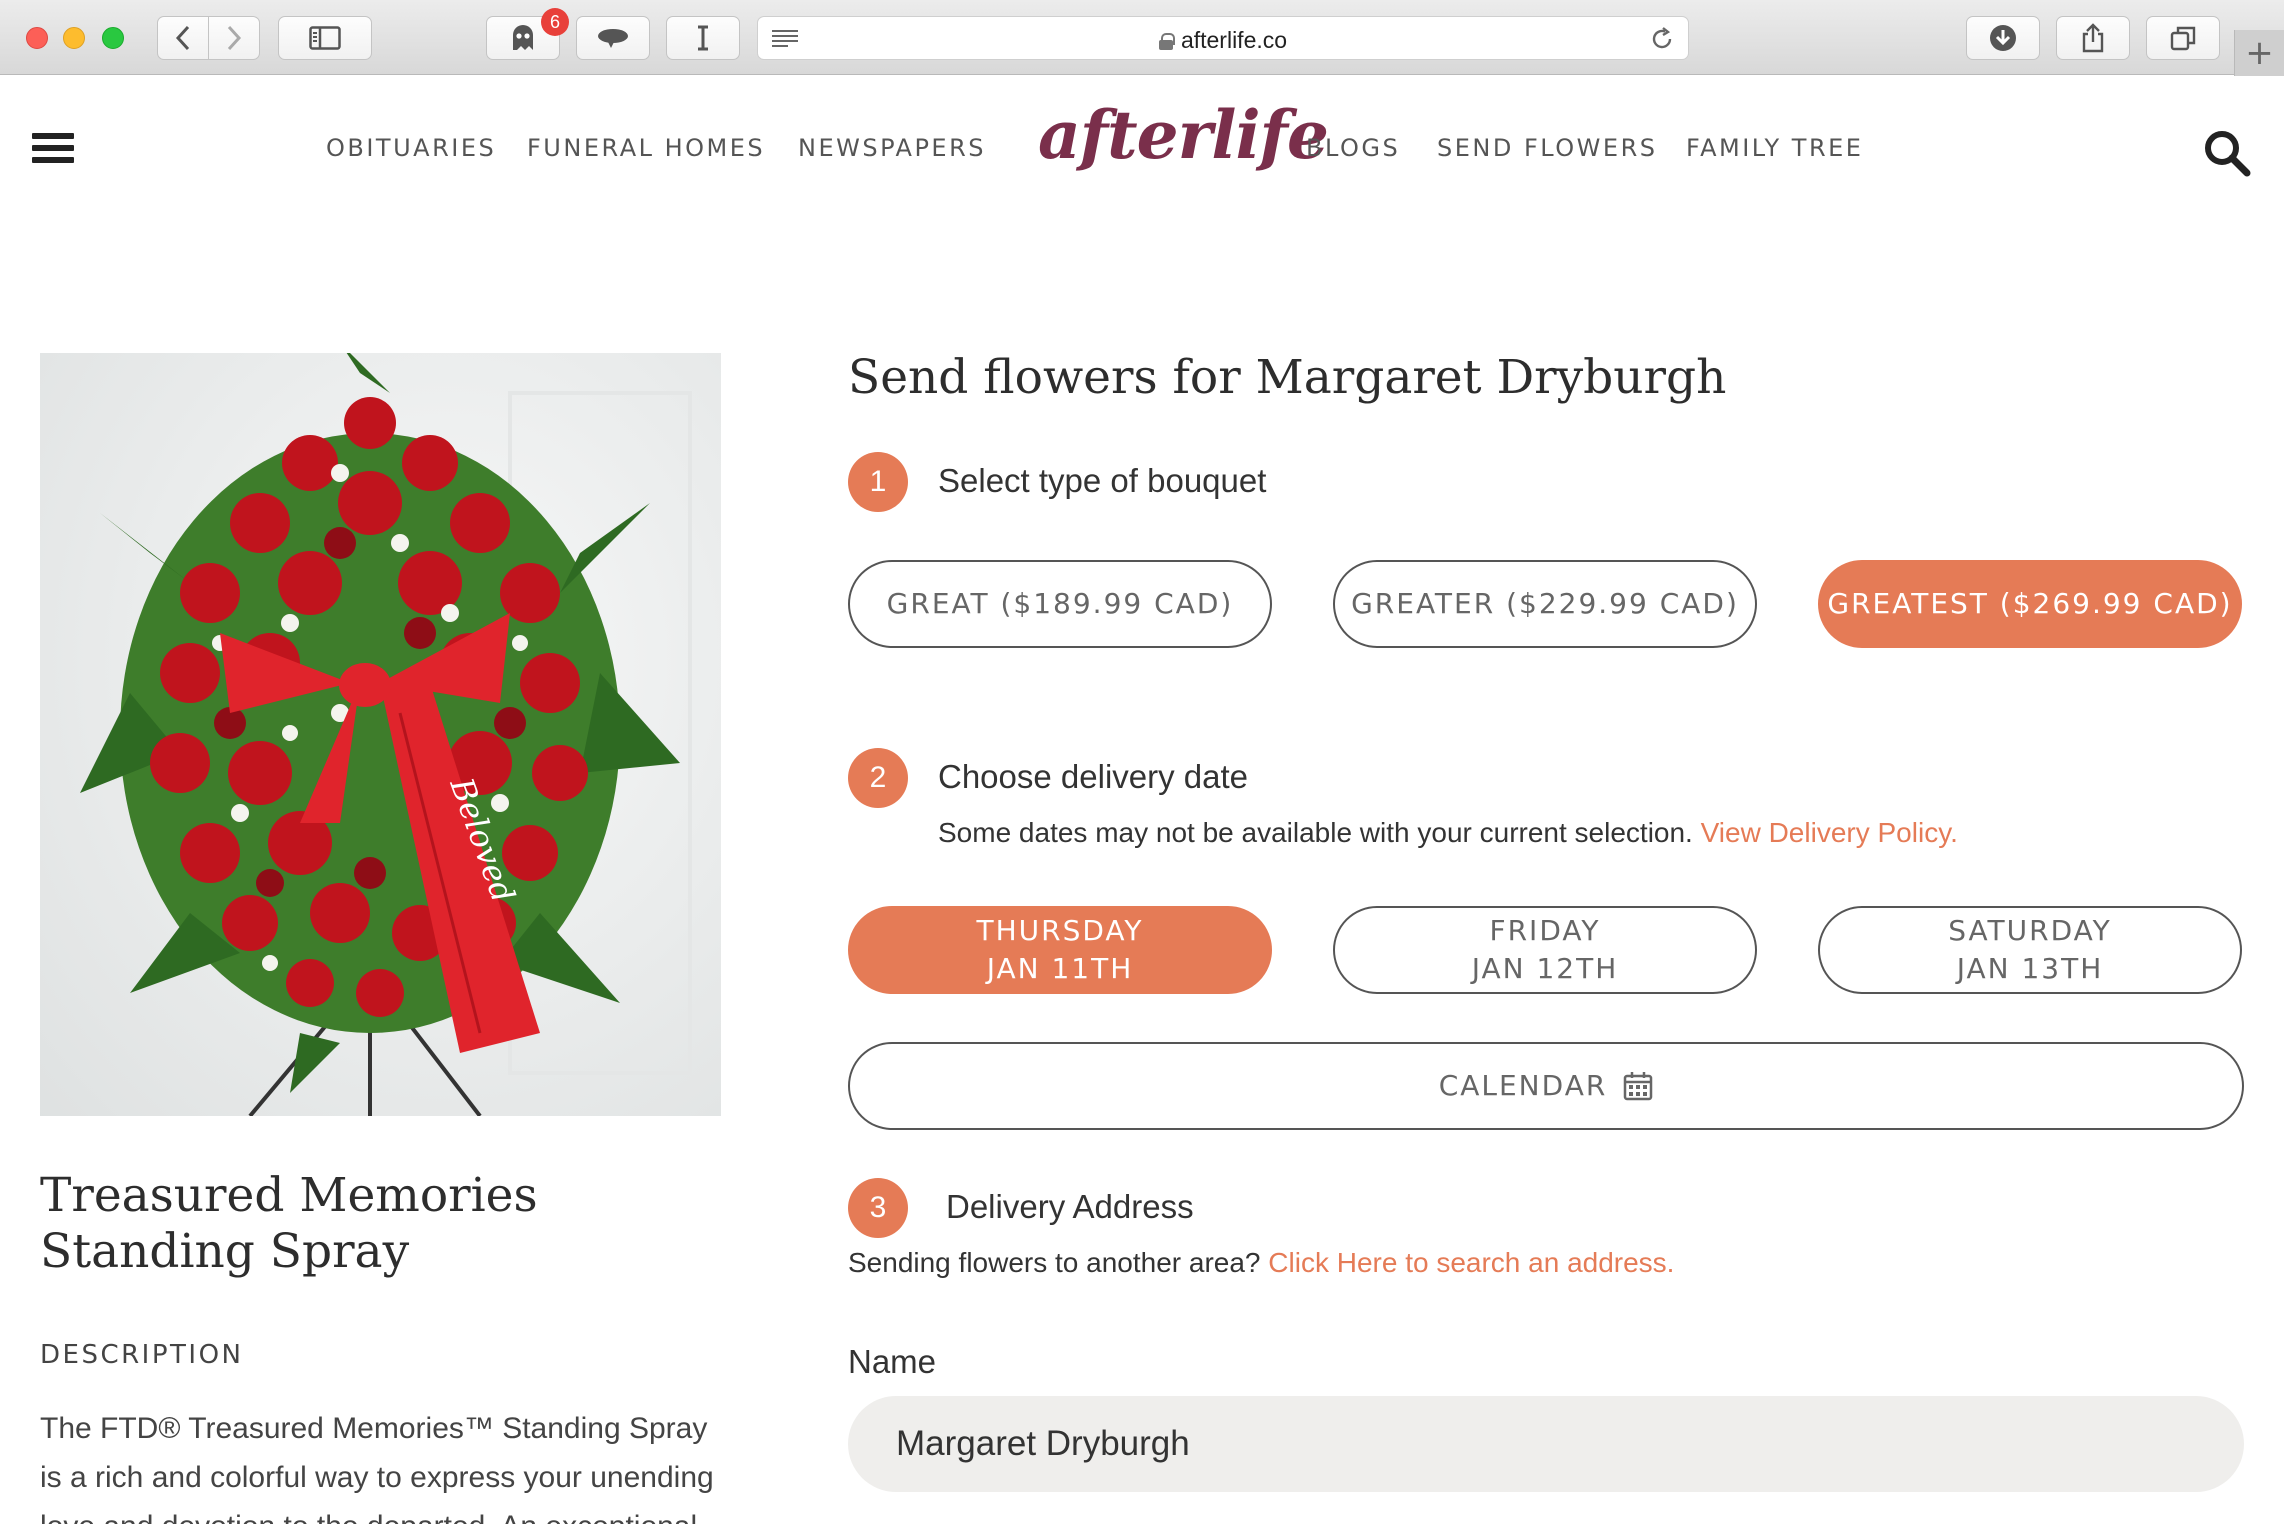  I want to click on bouquet-option-label: GREATER ($229.99 CAD), so click(1545, 603).